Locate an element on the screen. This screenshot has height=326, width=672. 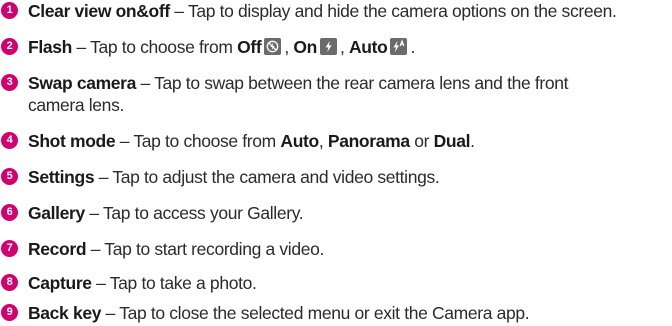
item-text: Capture – Tap to take a photo. is located at coordinates (350, 283).